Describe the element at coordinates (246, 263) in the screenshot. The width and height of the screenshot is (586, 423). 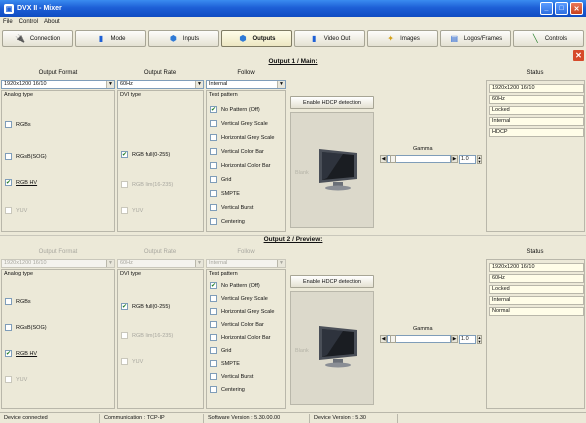
I see `output2-follow-select: Internal ▼` at that location.